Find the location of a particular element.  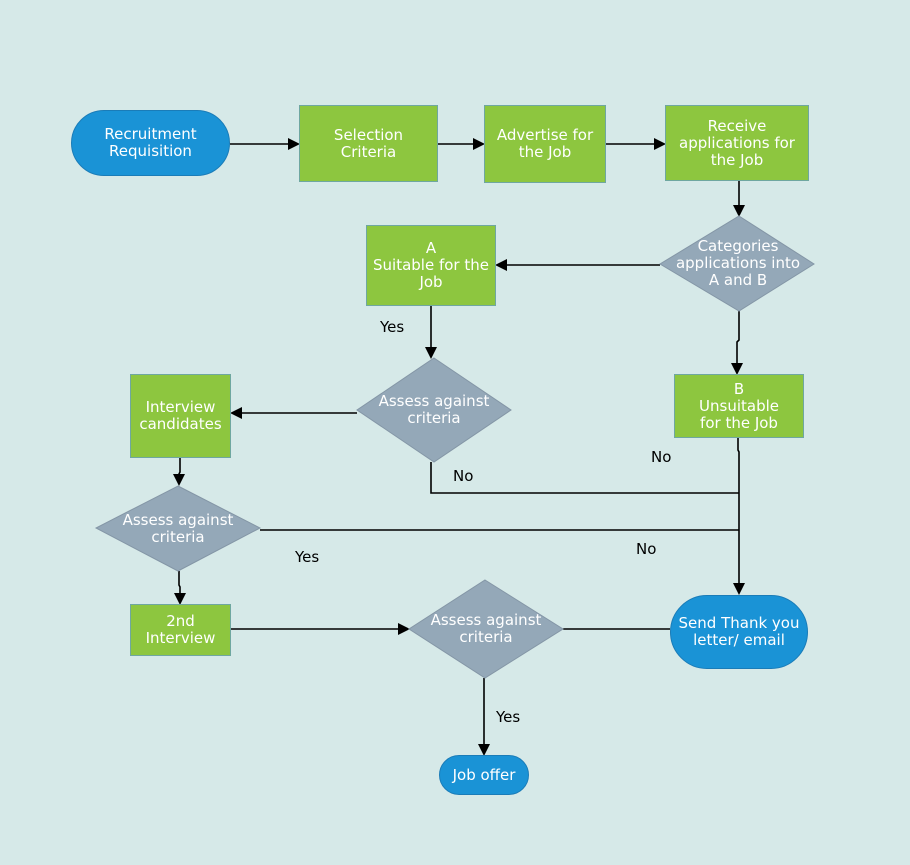

edge-label-no-unsuitable: No is located at coordinates (661, 457).